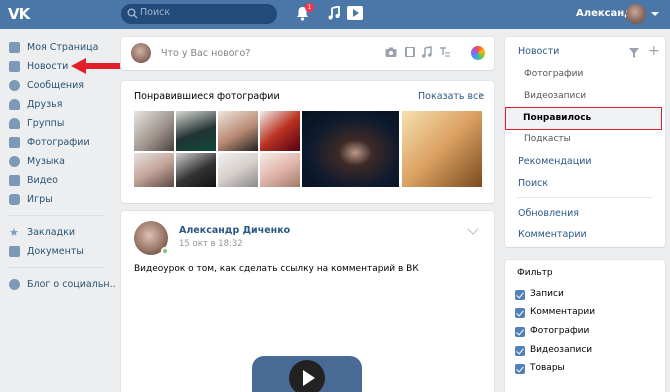 The height and width of the screenshot is (392, 670). What do you see at coordinates (14, 104) in the screenshot?
I see `friends-icon` at bounding box center [14, 104].